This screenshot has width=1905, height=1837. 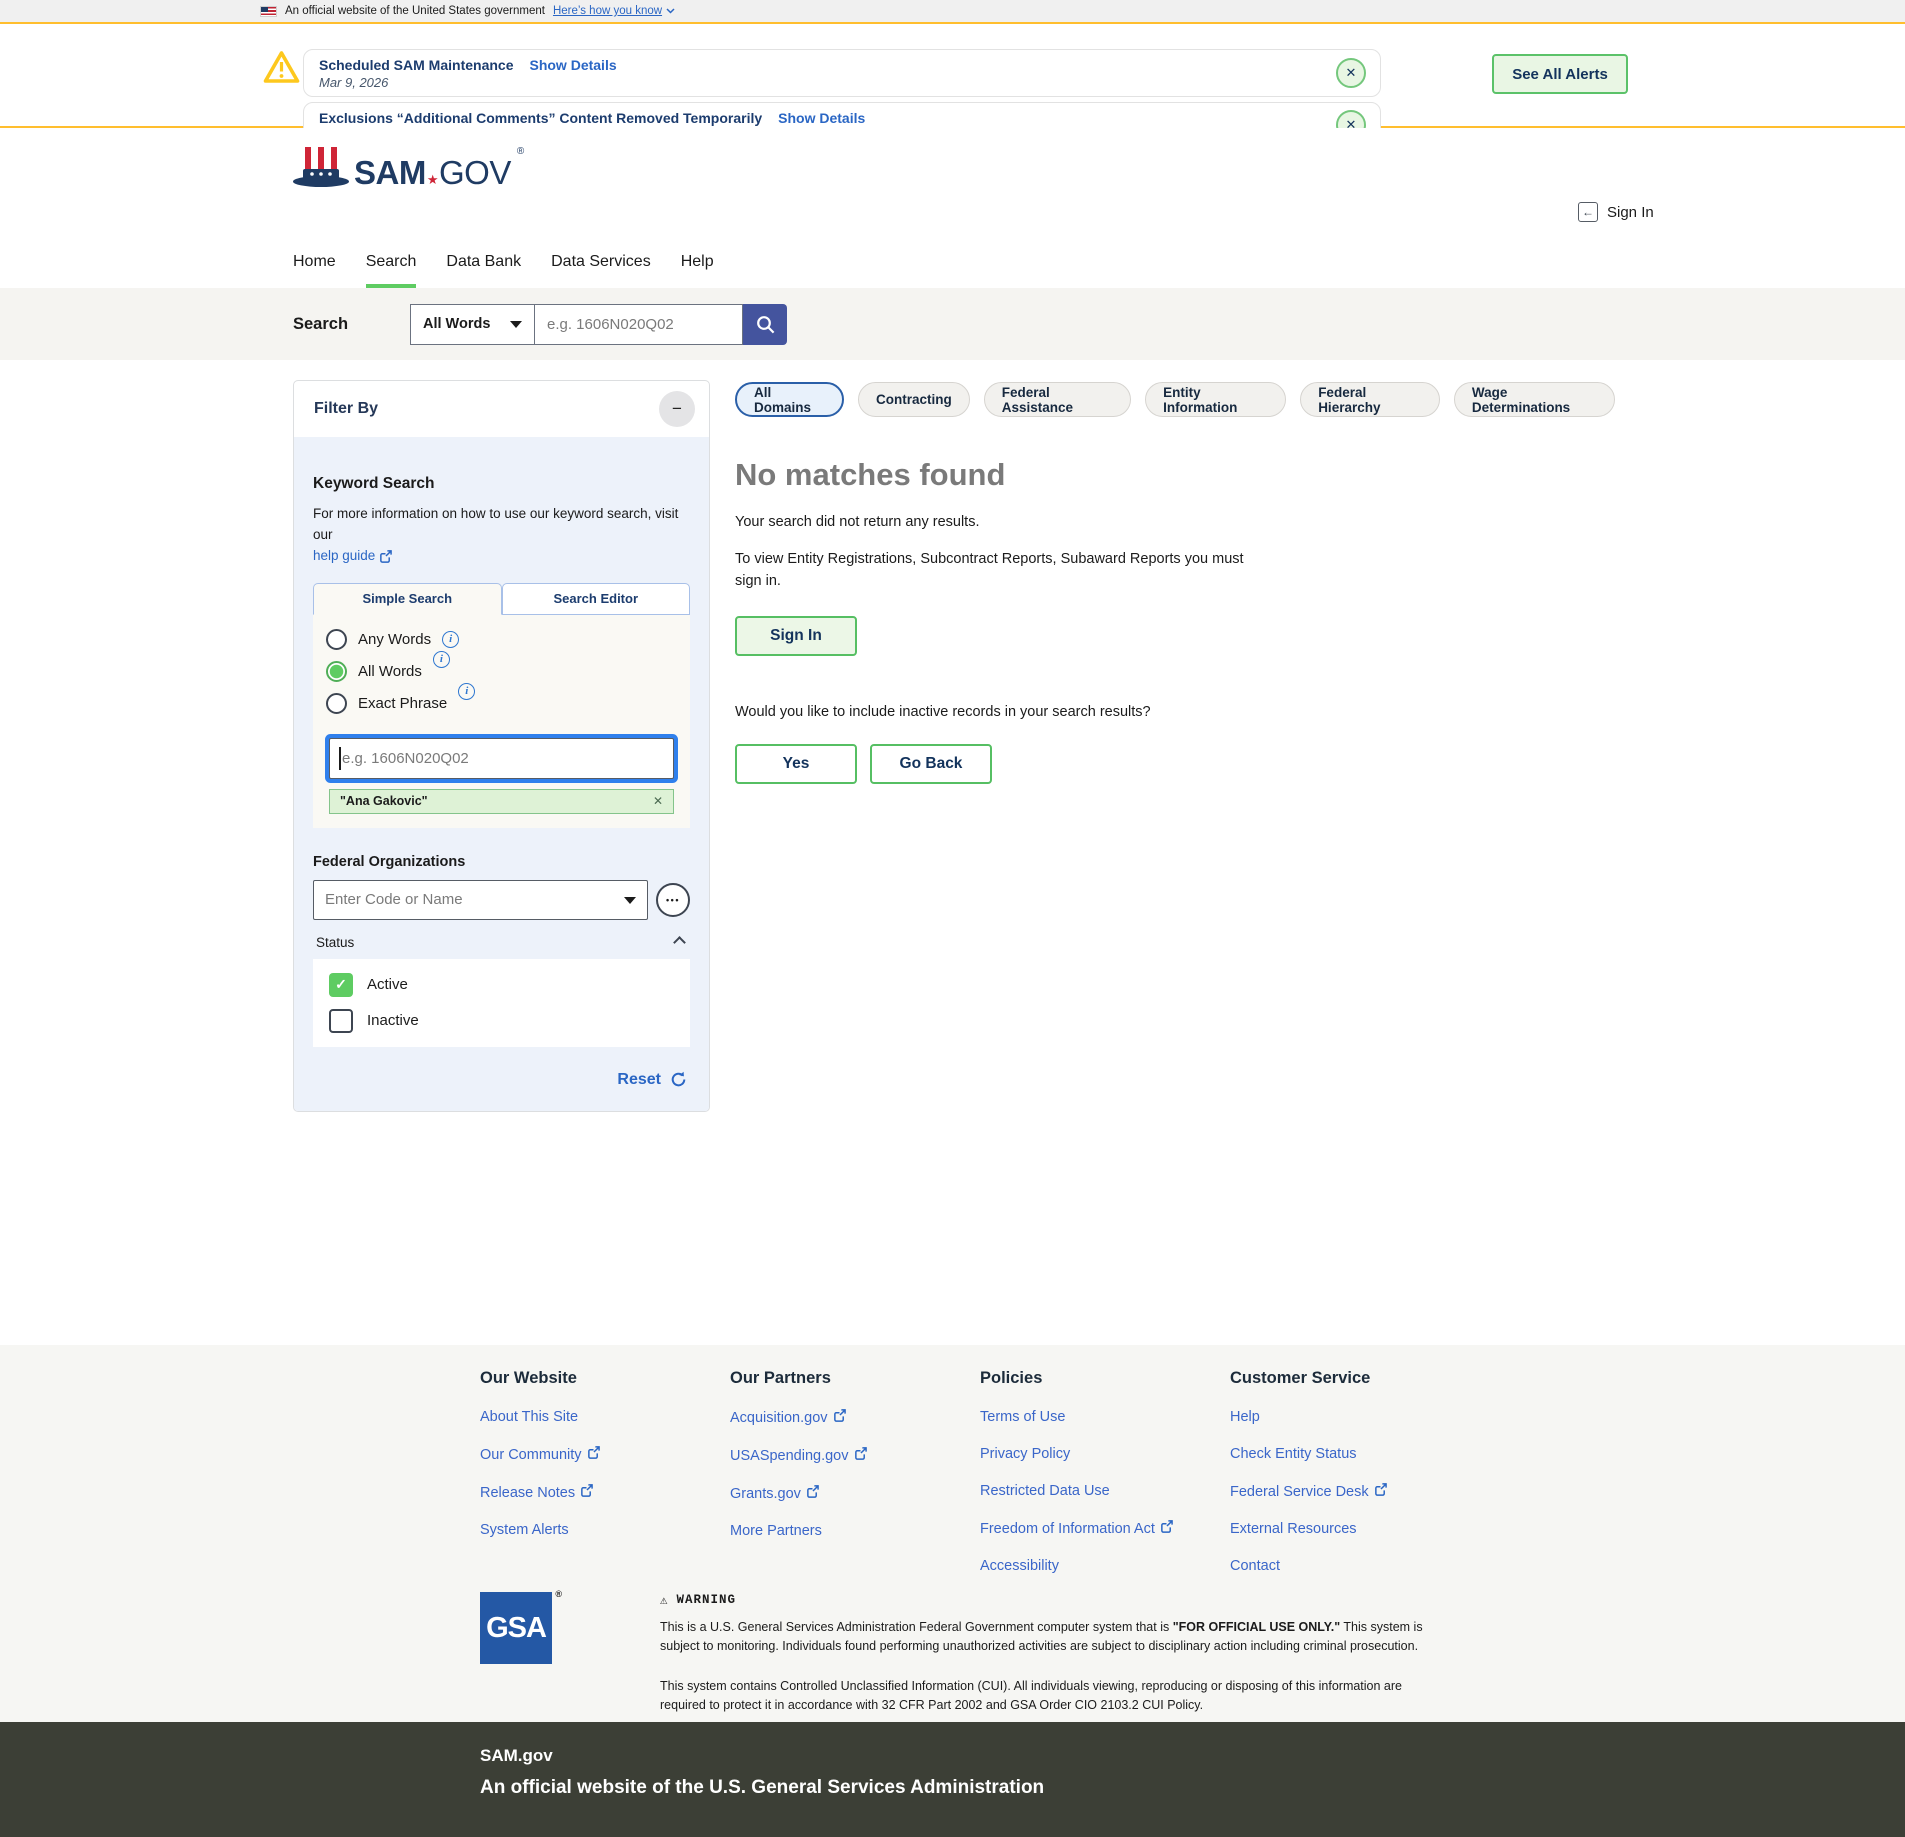 I want to click on tab-simple-search: Simple Search, so click(x=407, y=598).